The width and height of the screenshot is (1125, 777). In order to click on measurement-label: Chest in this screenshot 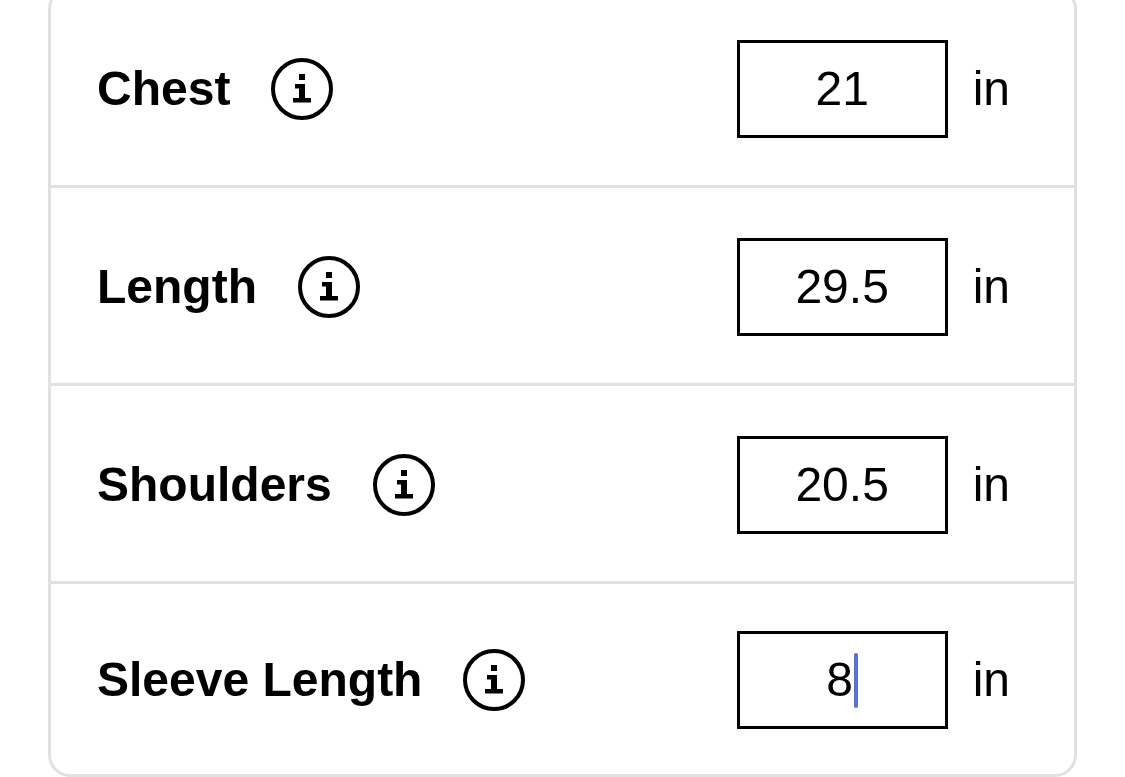, I will do `click(164, 88)`.